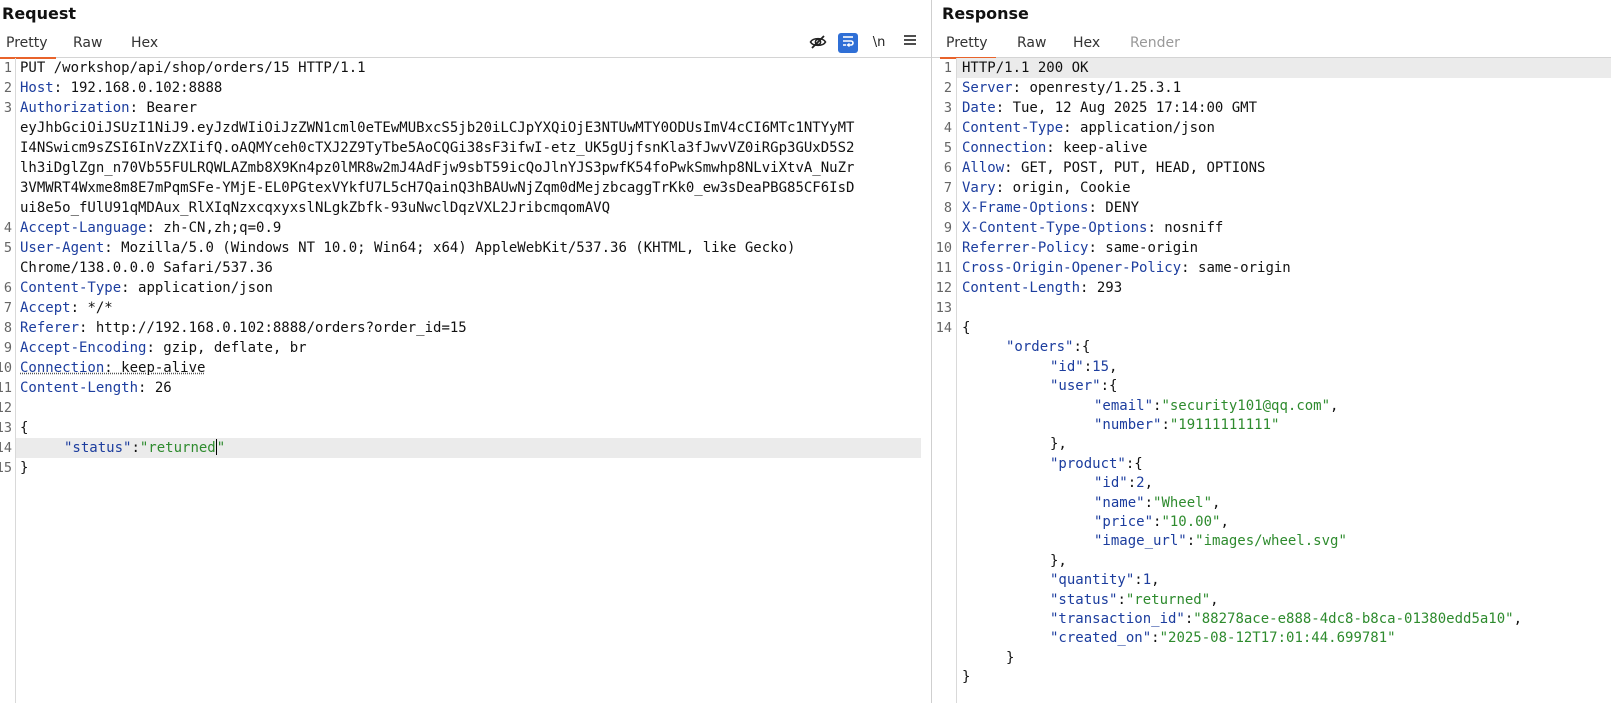  I want to click on json-punct: },, so click(1058, 560).